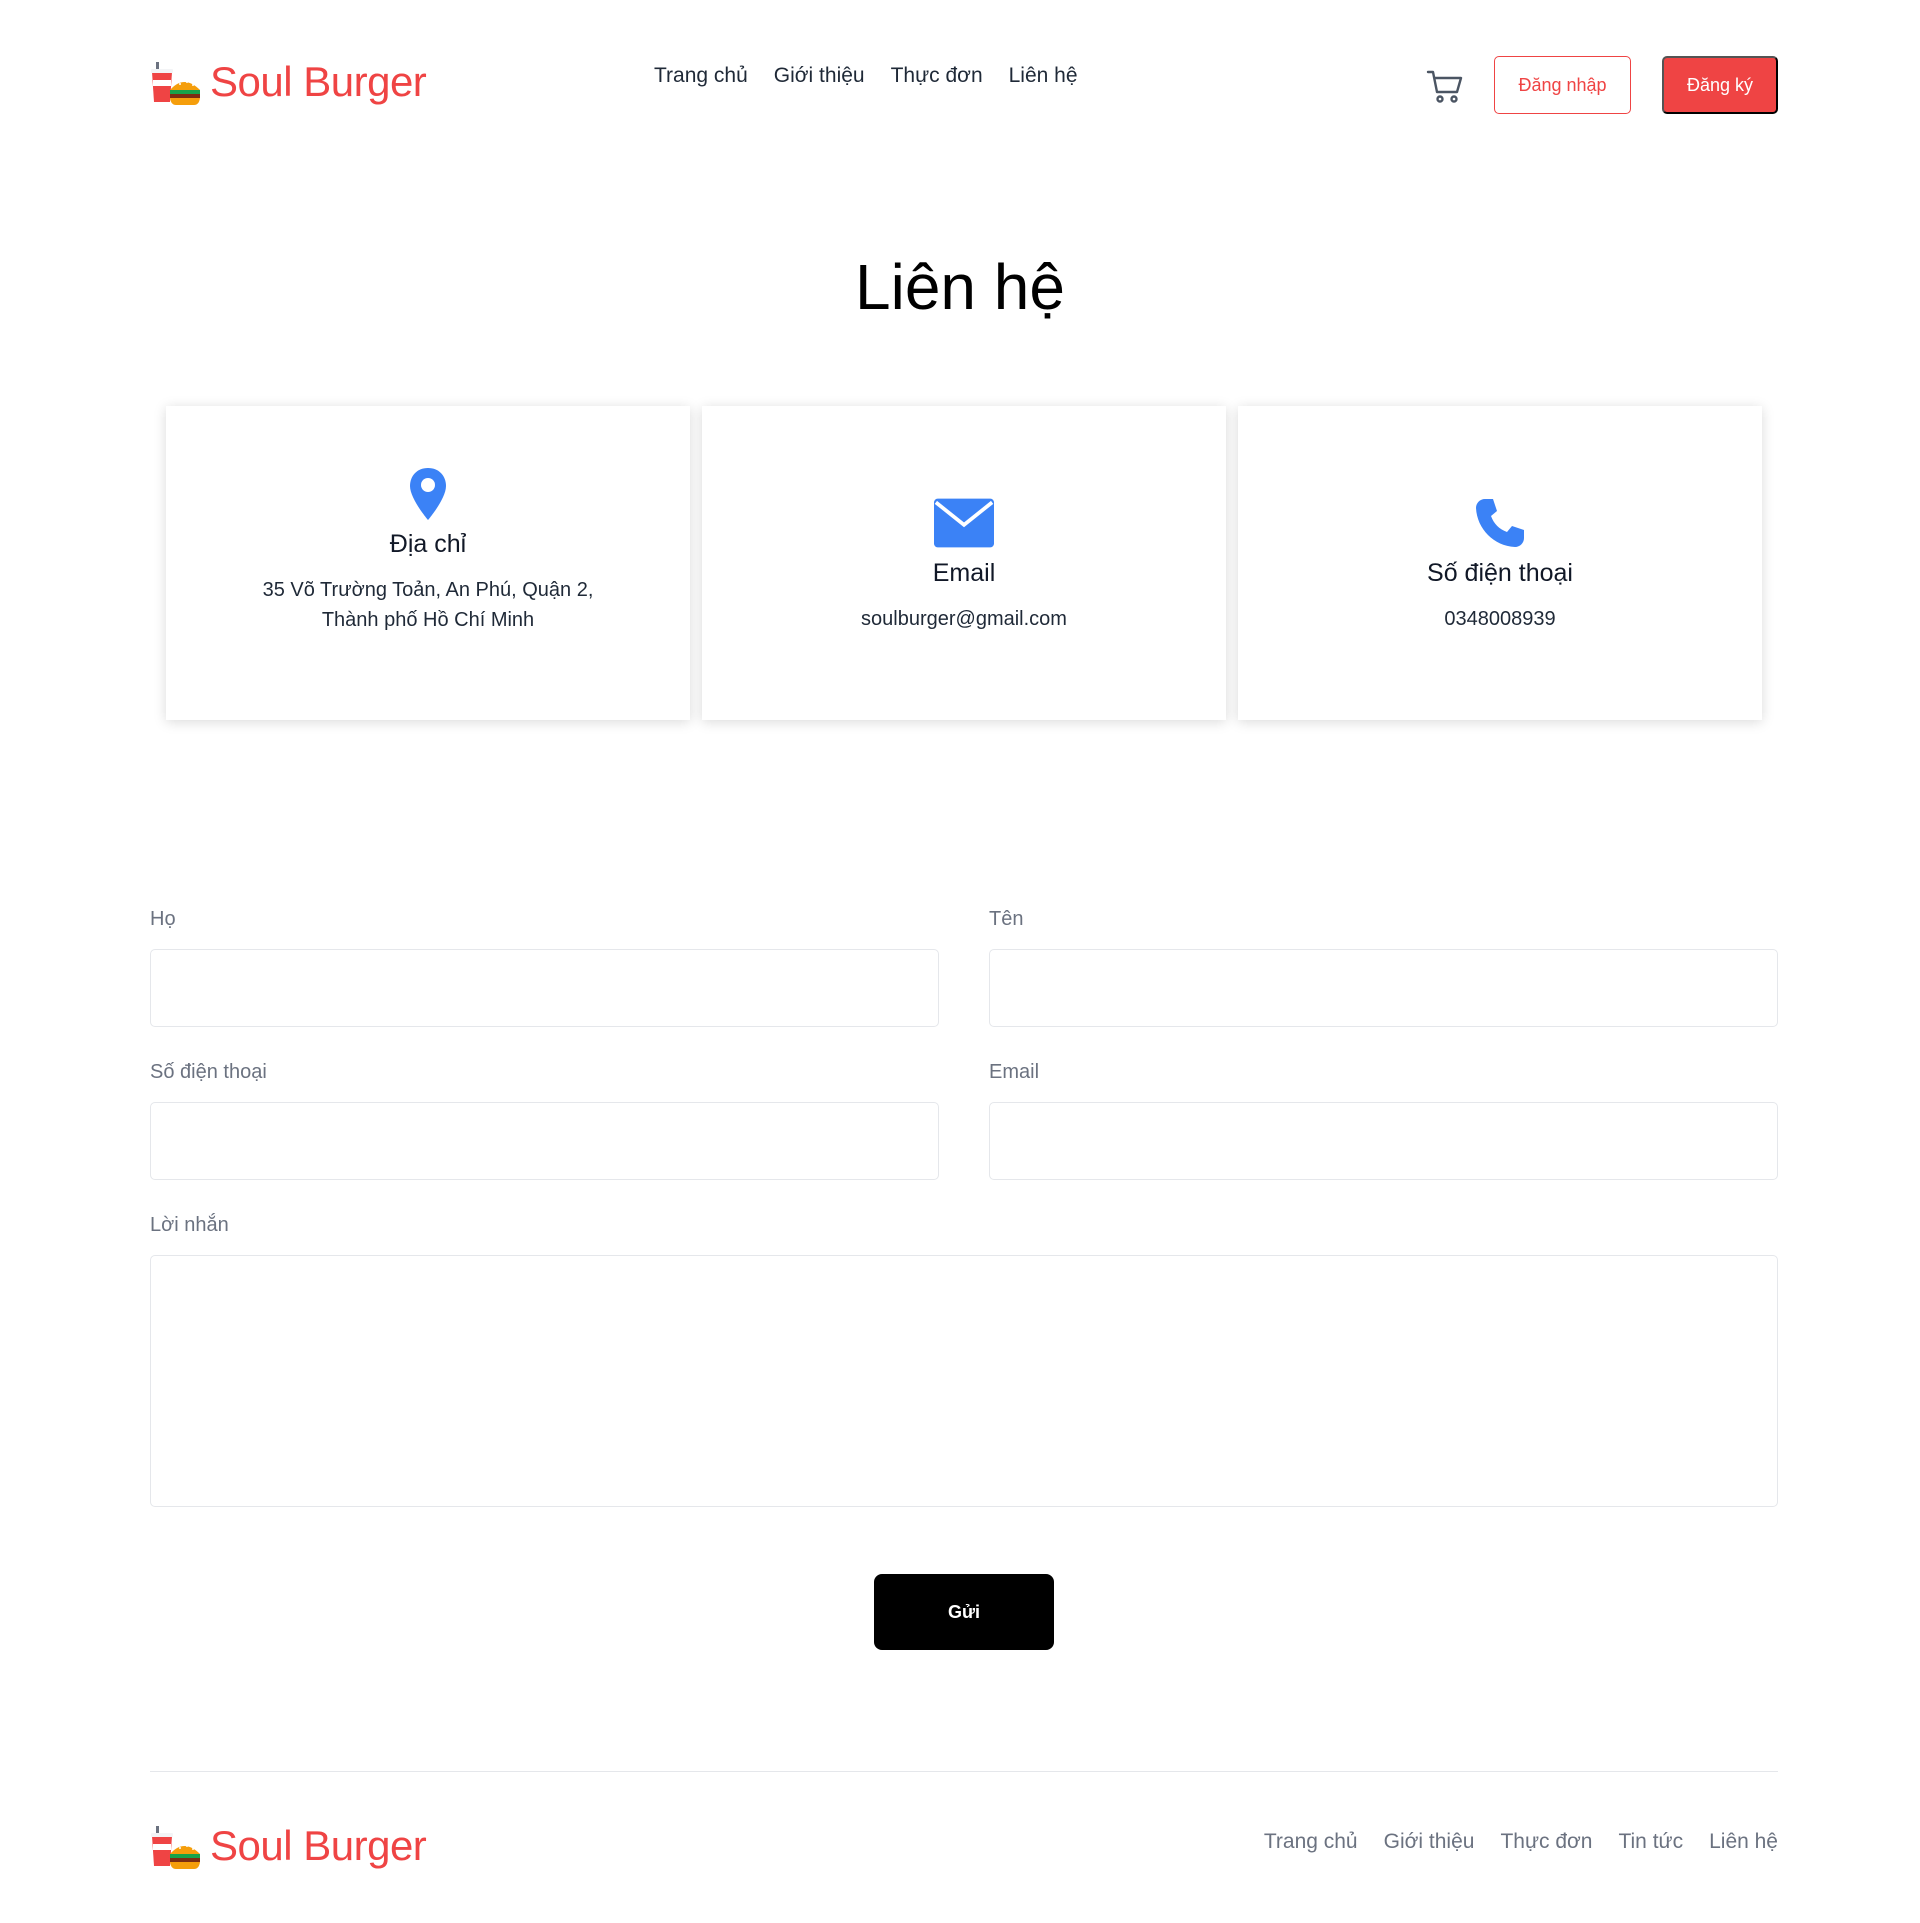 This screenshot has height=1923, width=1920. What do you see at coordinates (937, 76) in the screenshot?
I see `nav-item-menu: Thực đơn` at bounding box center [937, 76].